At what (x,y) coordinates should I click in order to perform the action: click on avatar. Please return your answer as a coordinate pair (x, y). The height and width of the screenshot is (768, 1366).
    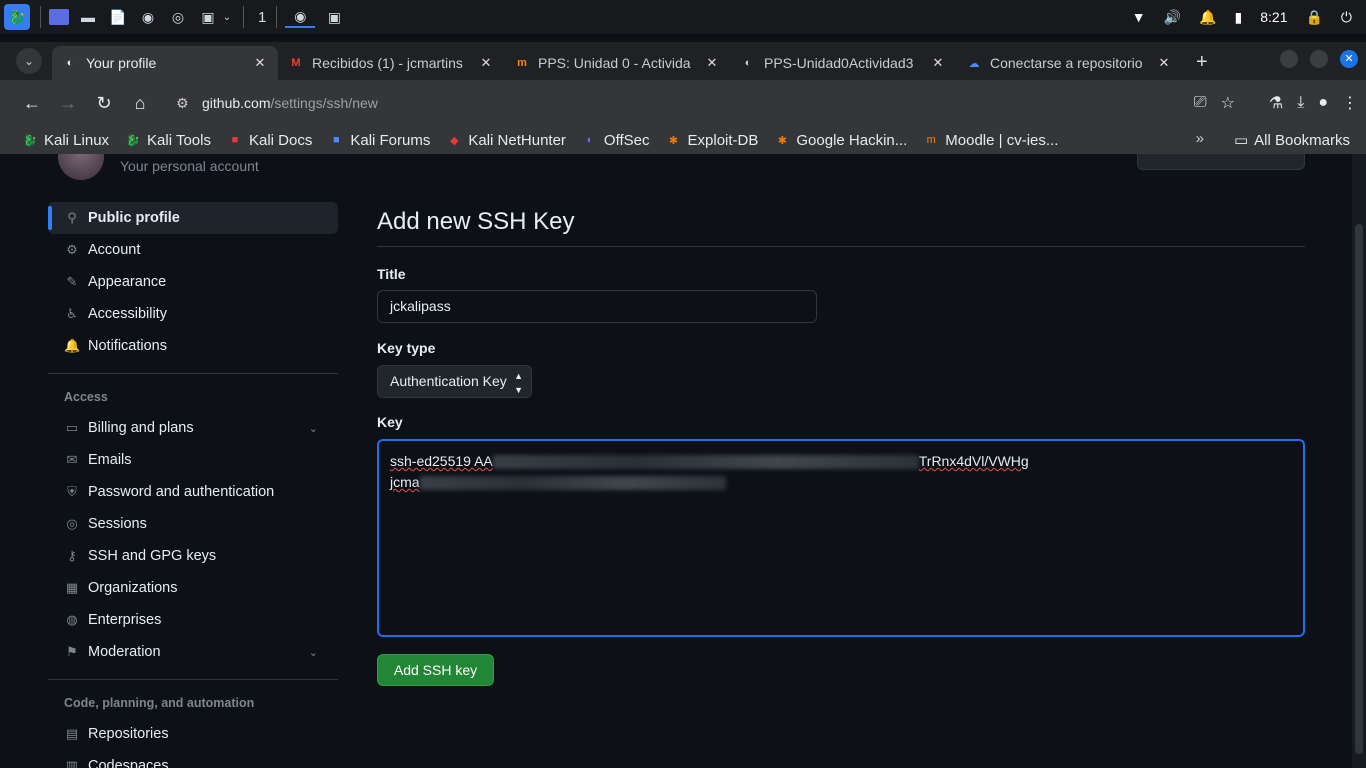
    Looking at the image, I should click on (81, 167).